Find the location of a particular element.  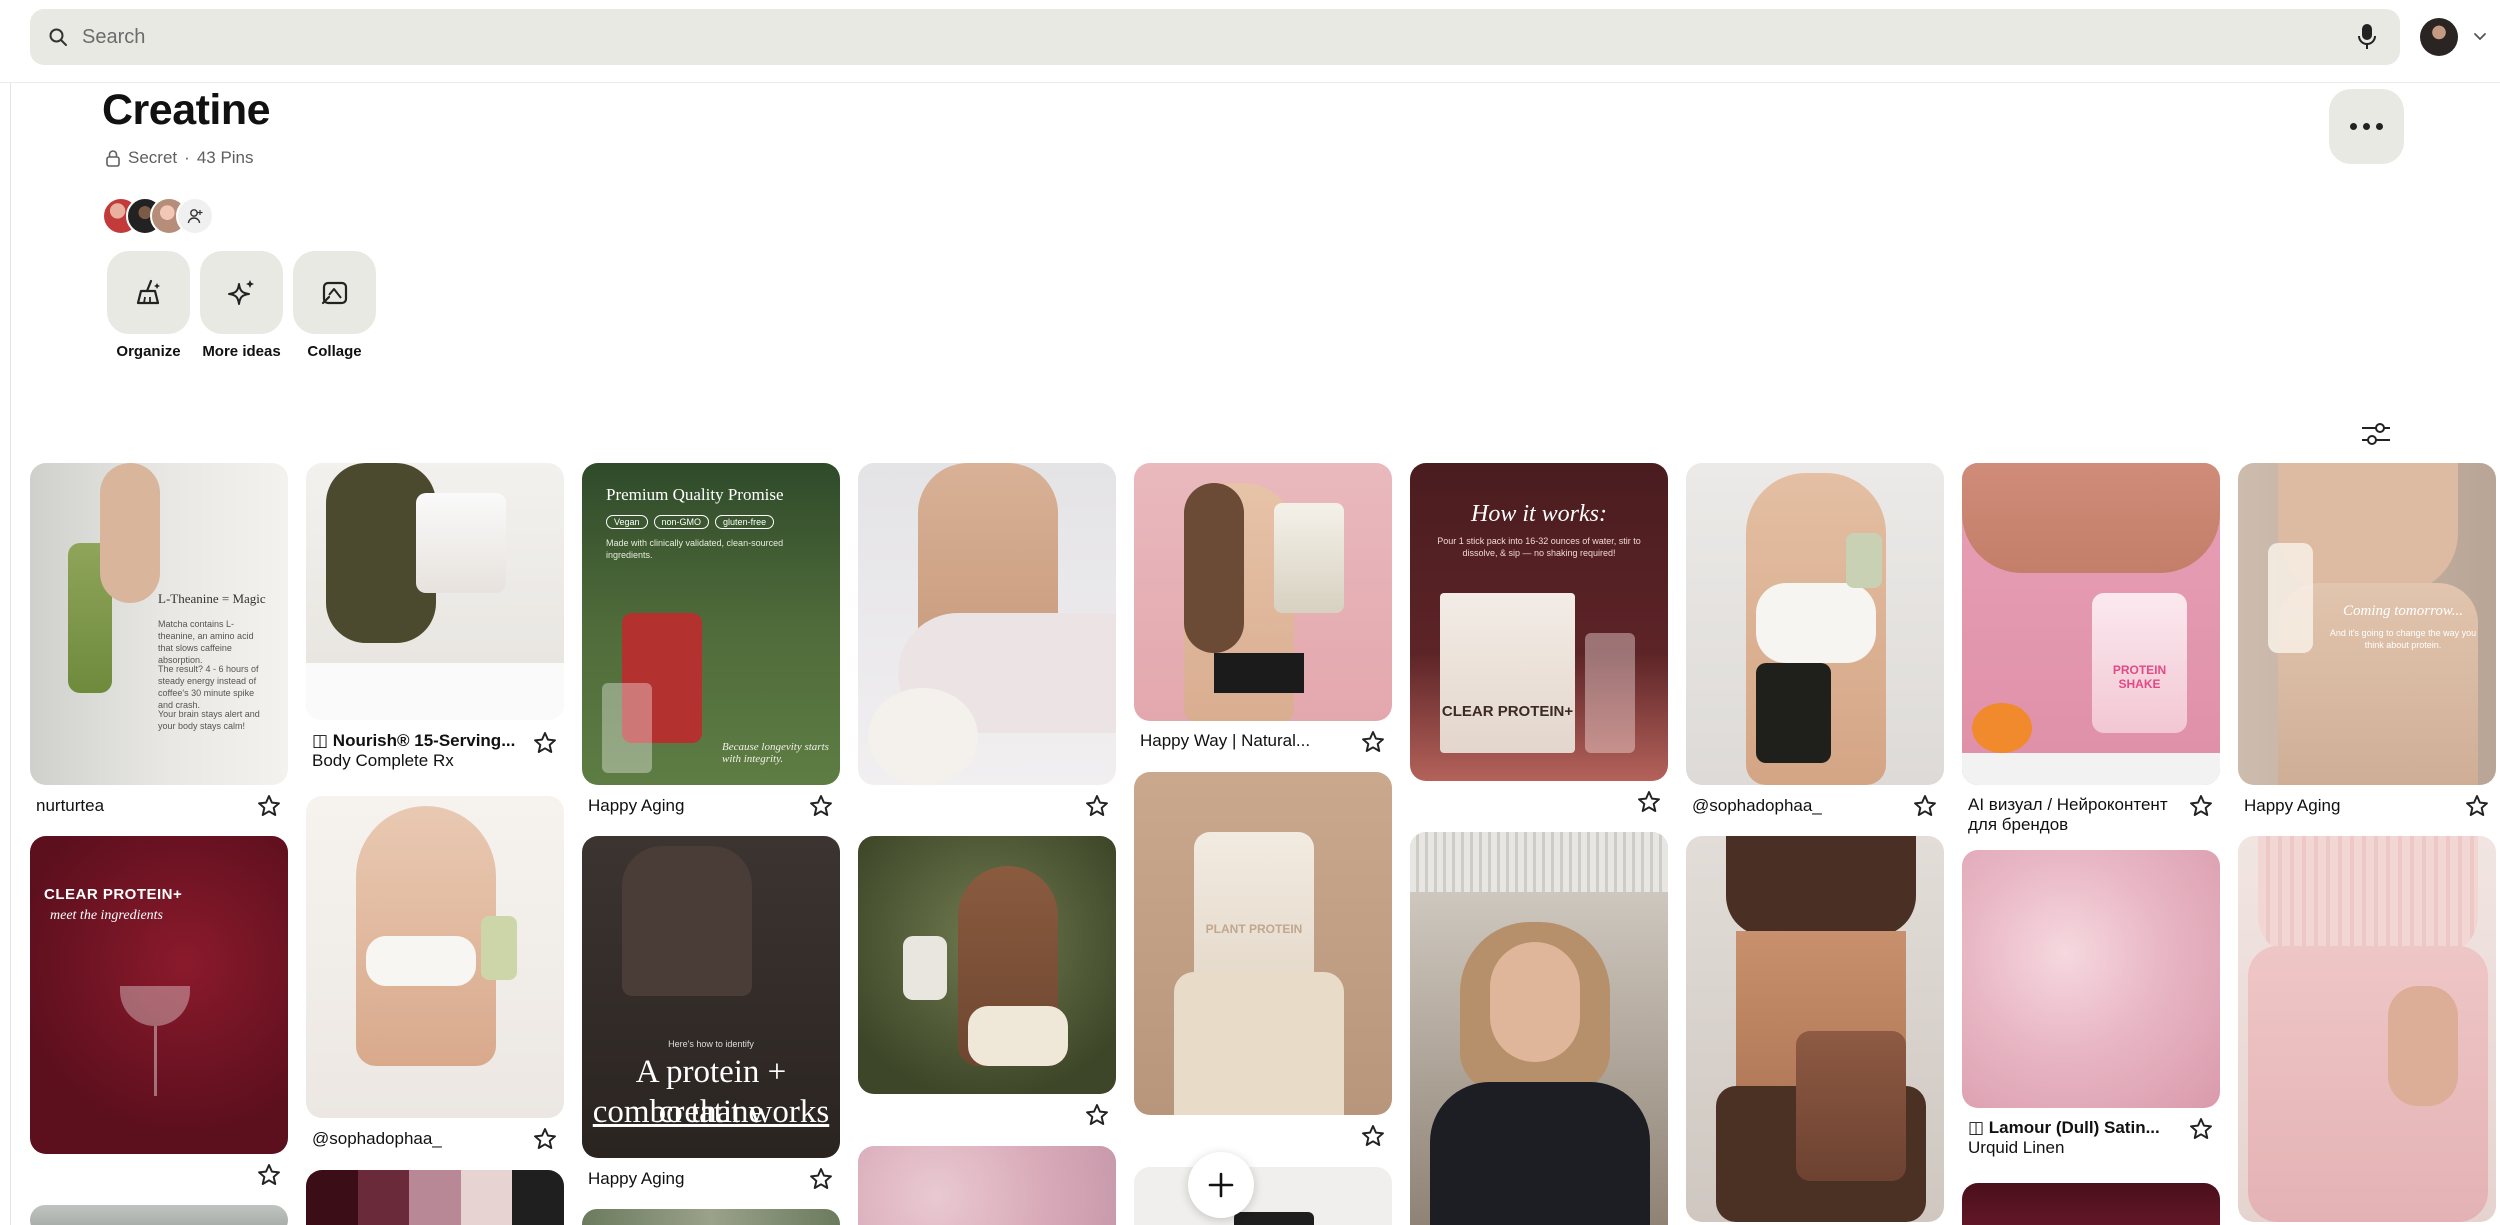

collage-tile is located at coordinates (334, 292).